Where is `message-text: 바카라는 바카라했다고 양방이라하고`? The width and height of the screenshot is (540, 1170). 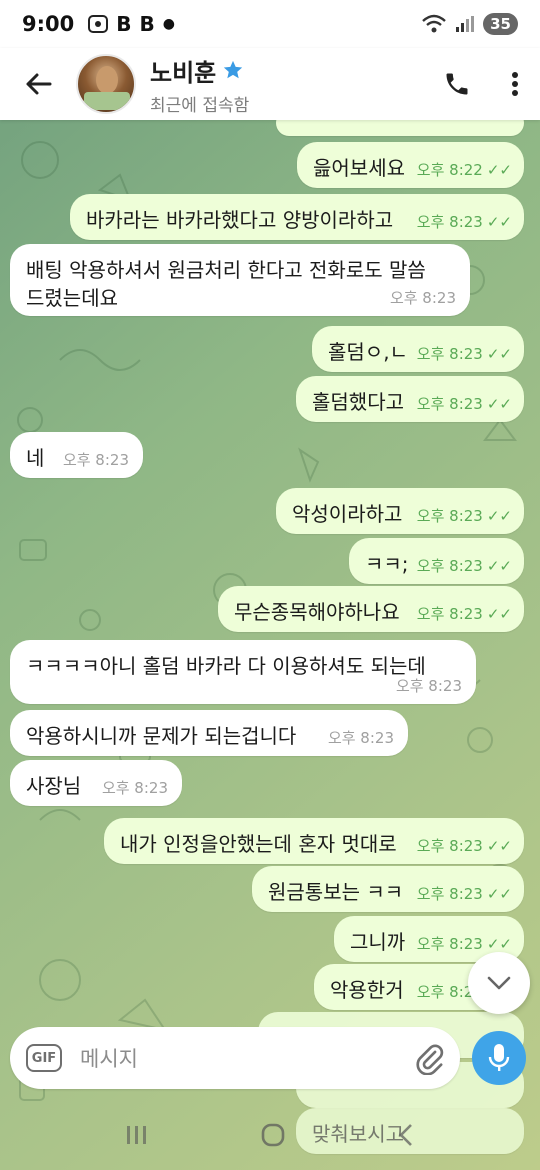 message-text: 바카라는 바카라했다고 양방이라하고 is located at coordinates (240, 220).